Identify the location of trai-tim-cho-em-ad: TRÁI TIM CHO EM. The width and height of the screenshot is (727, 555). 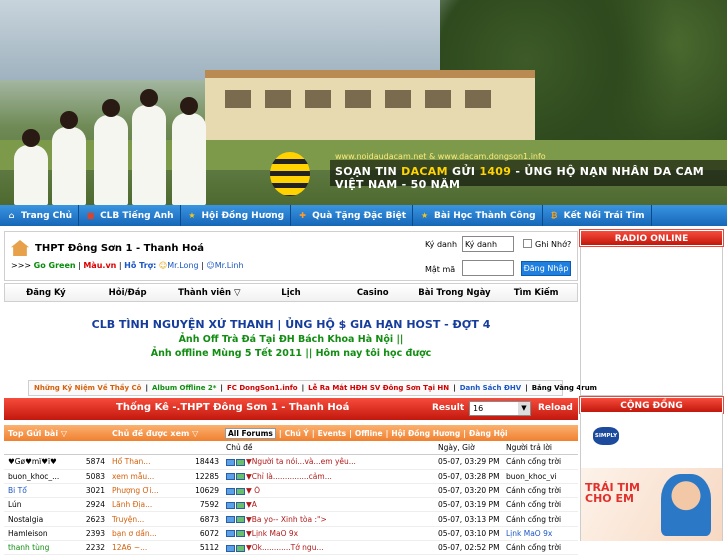
(651, 504).